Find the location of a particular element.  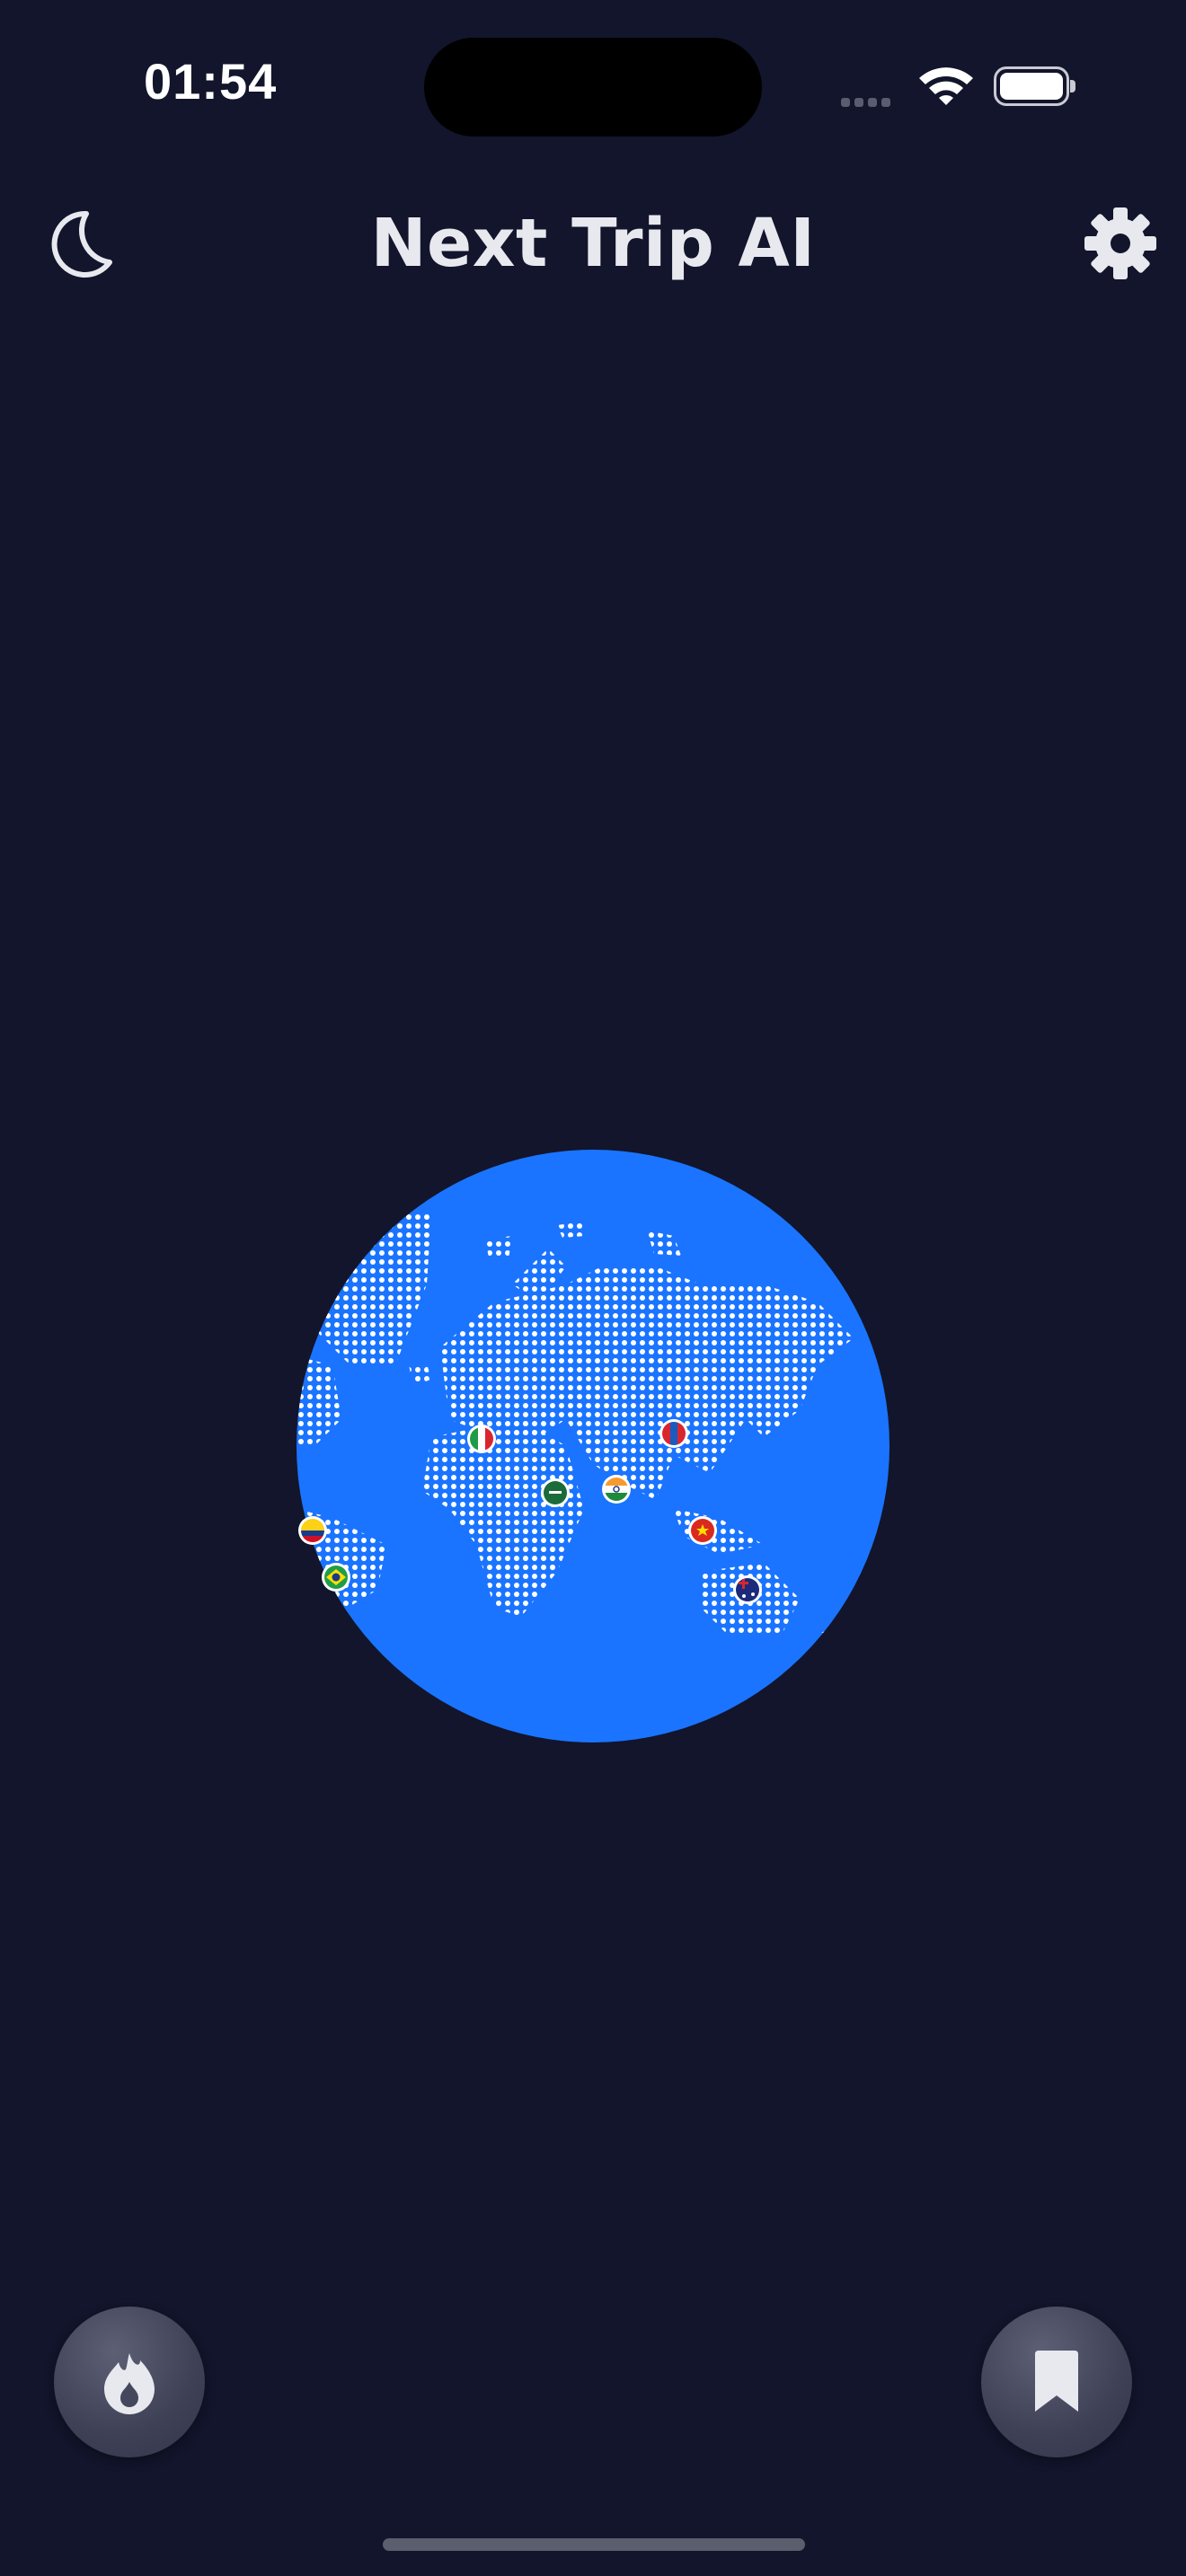

saved-trips-button is located at coordinates (1056, 2382).